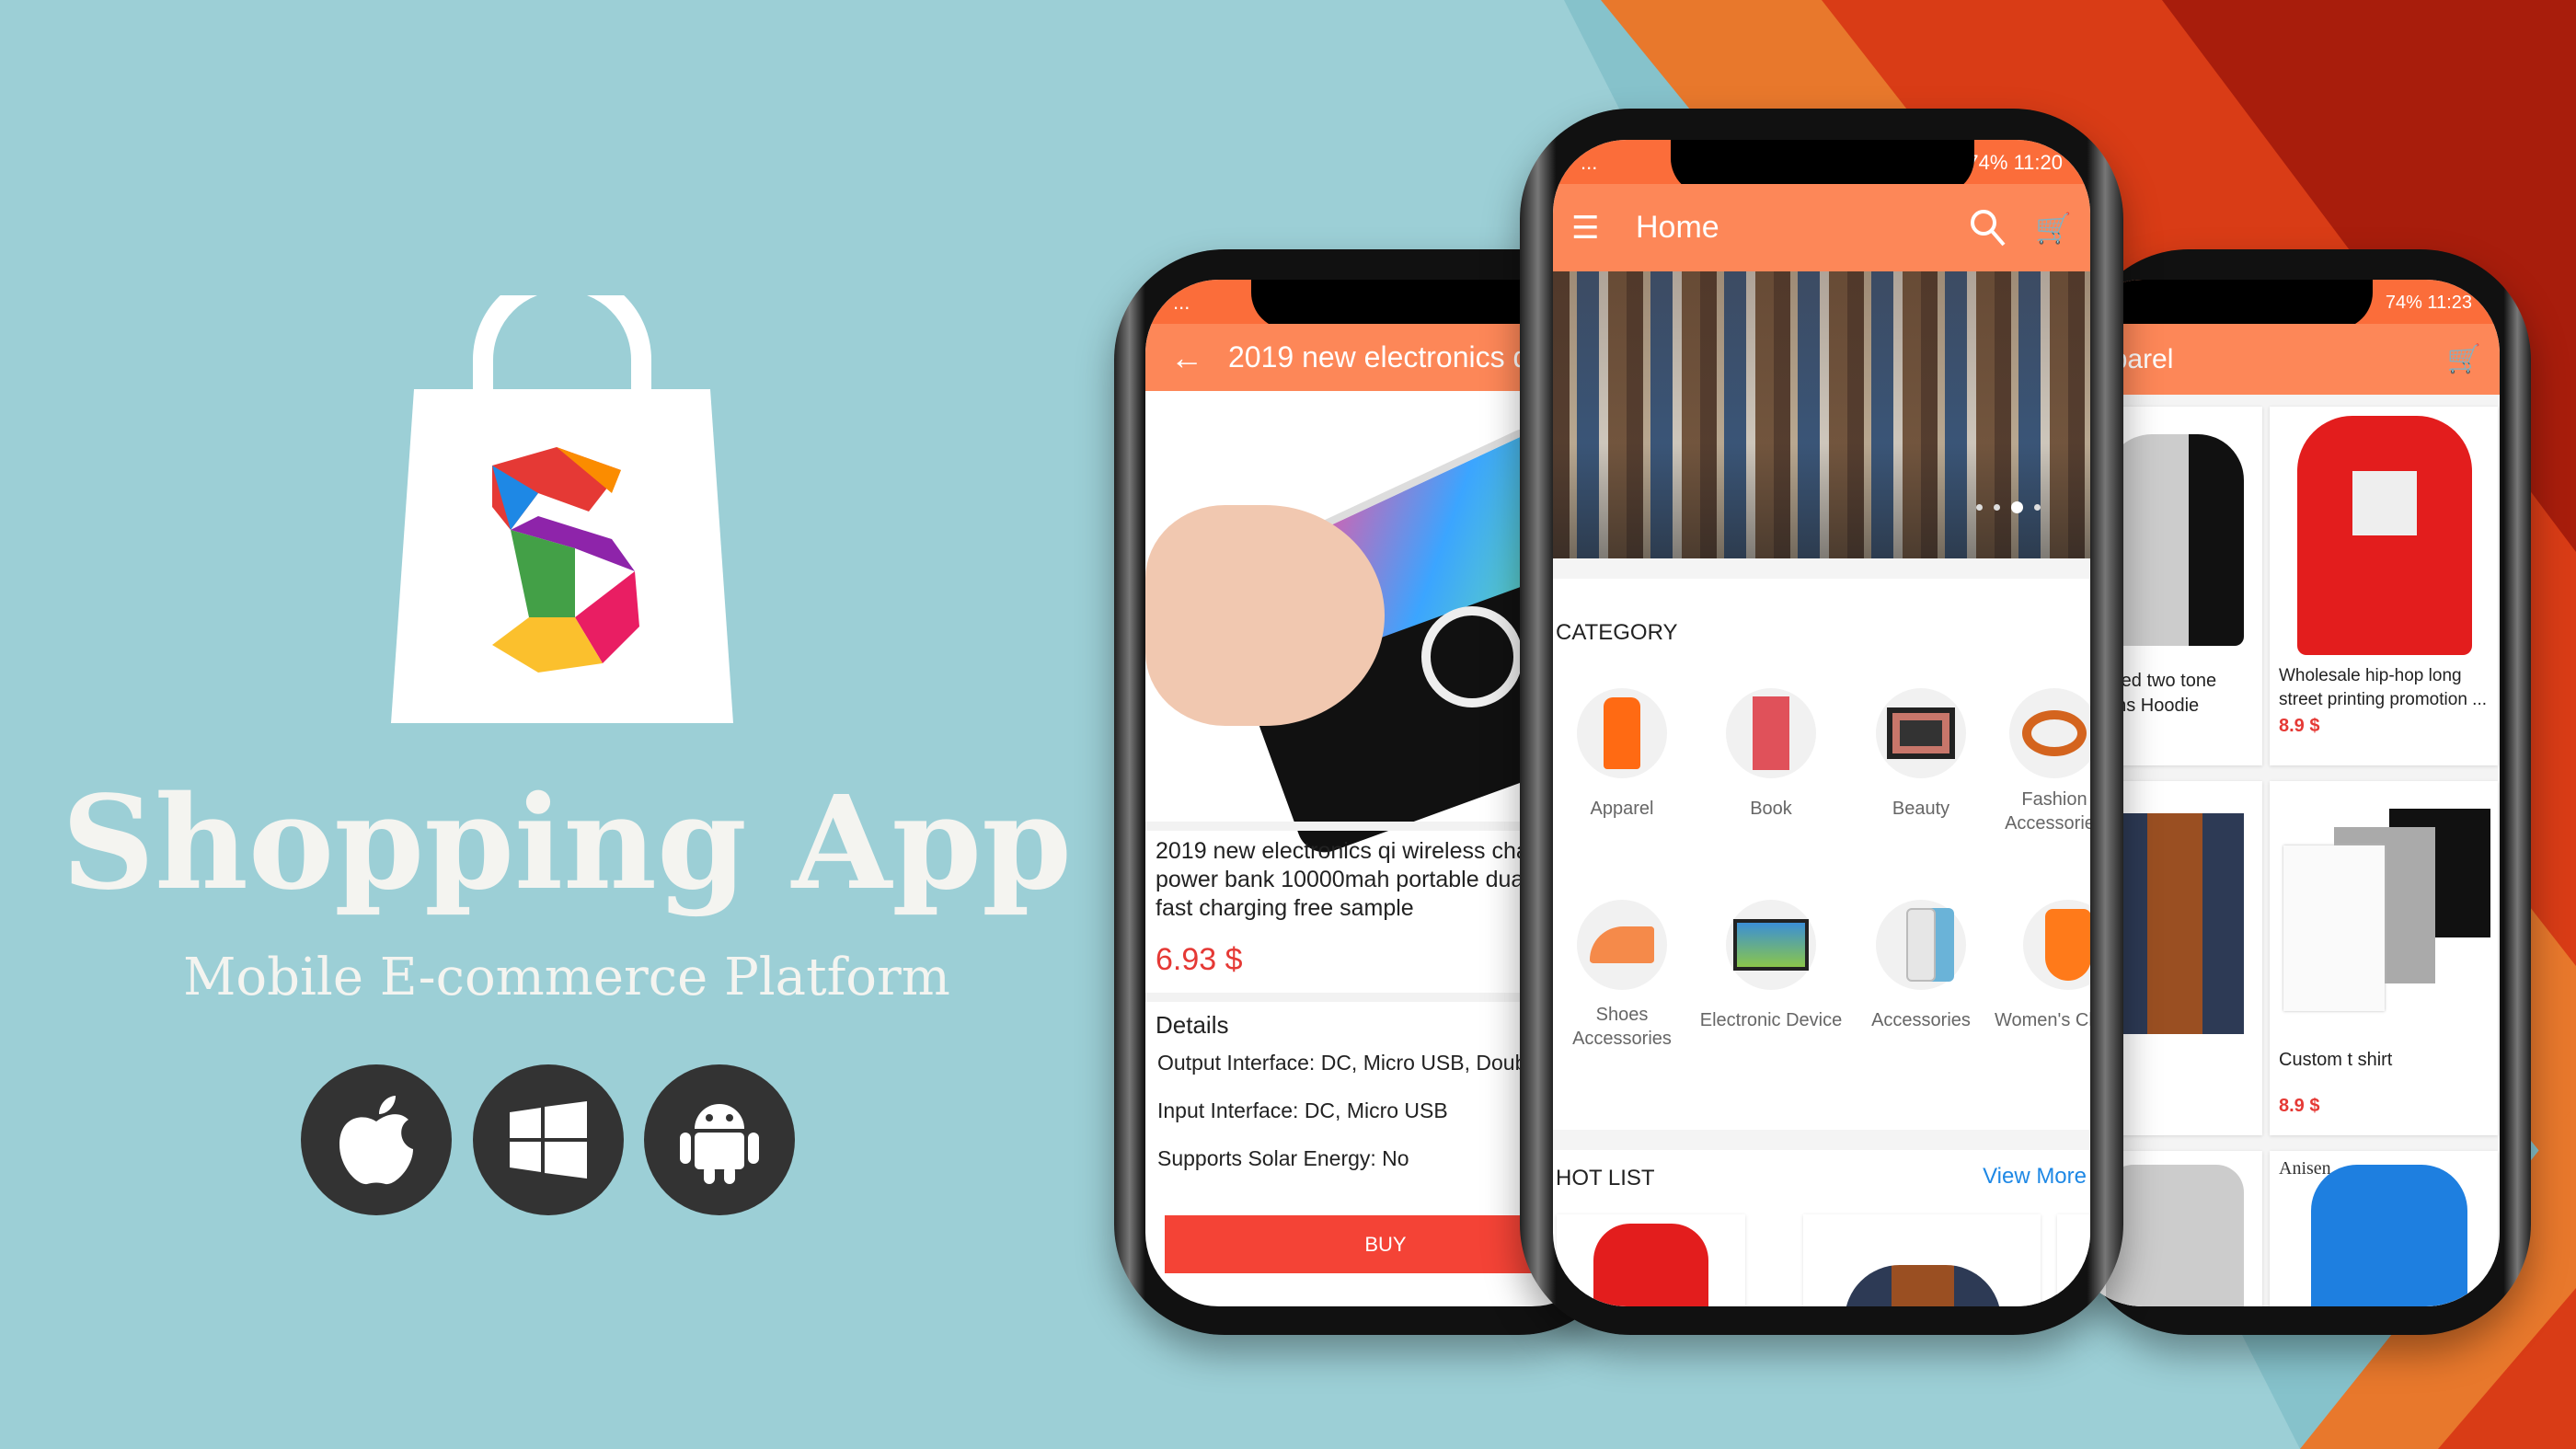 The height and width of the screenshot is (1449, 2576). I want to click on banner-carousel, so click(1821, 414).